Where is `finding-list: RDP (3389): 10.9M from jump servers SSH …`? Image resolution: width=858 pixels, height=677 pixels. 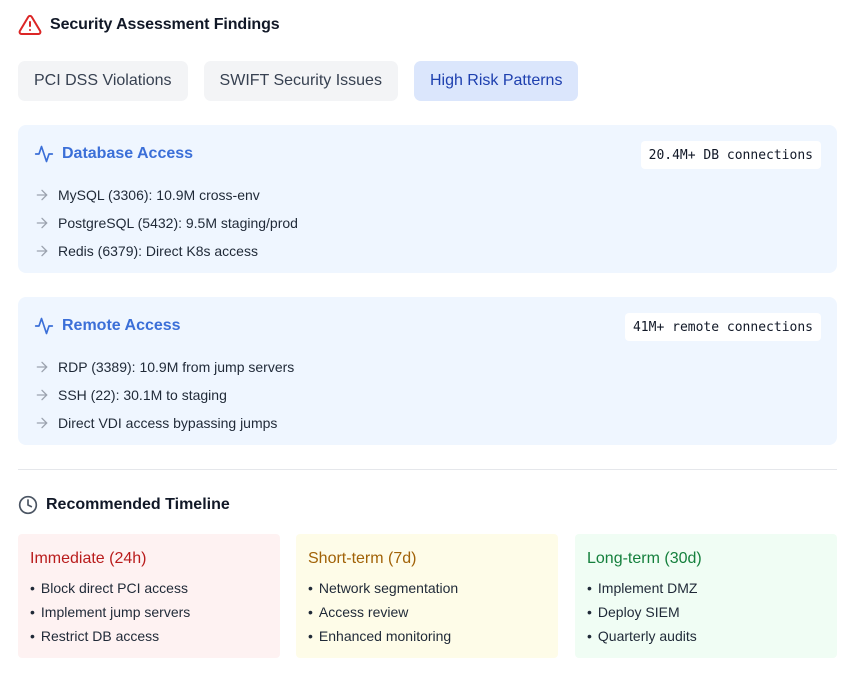 finding-list: RDP (3389): 10.9M from jump servers SSH … is located at coordinates (164, 395).